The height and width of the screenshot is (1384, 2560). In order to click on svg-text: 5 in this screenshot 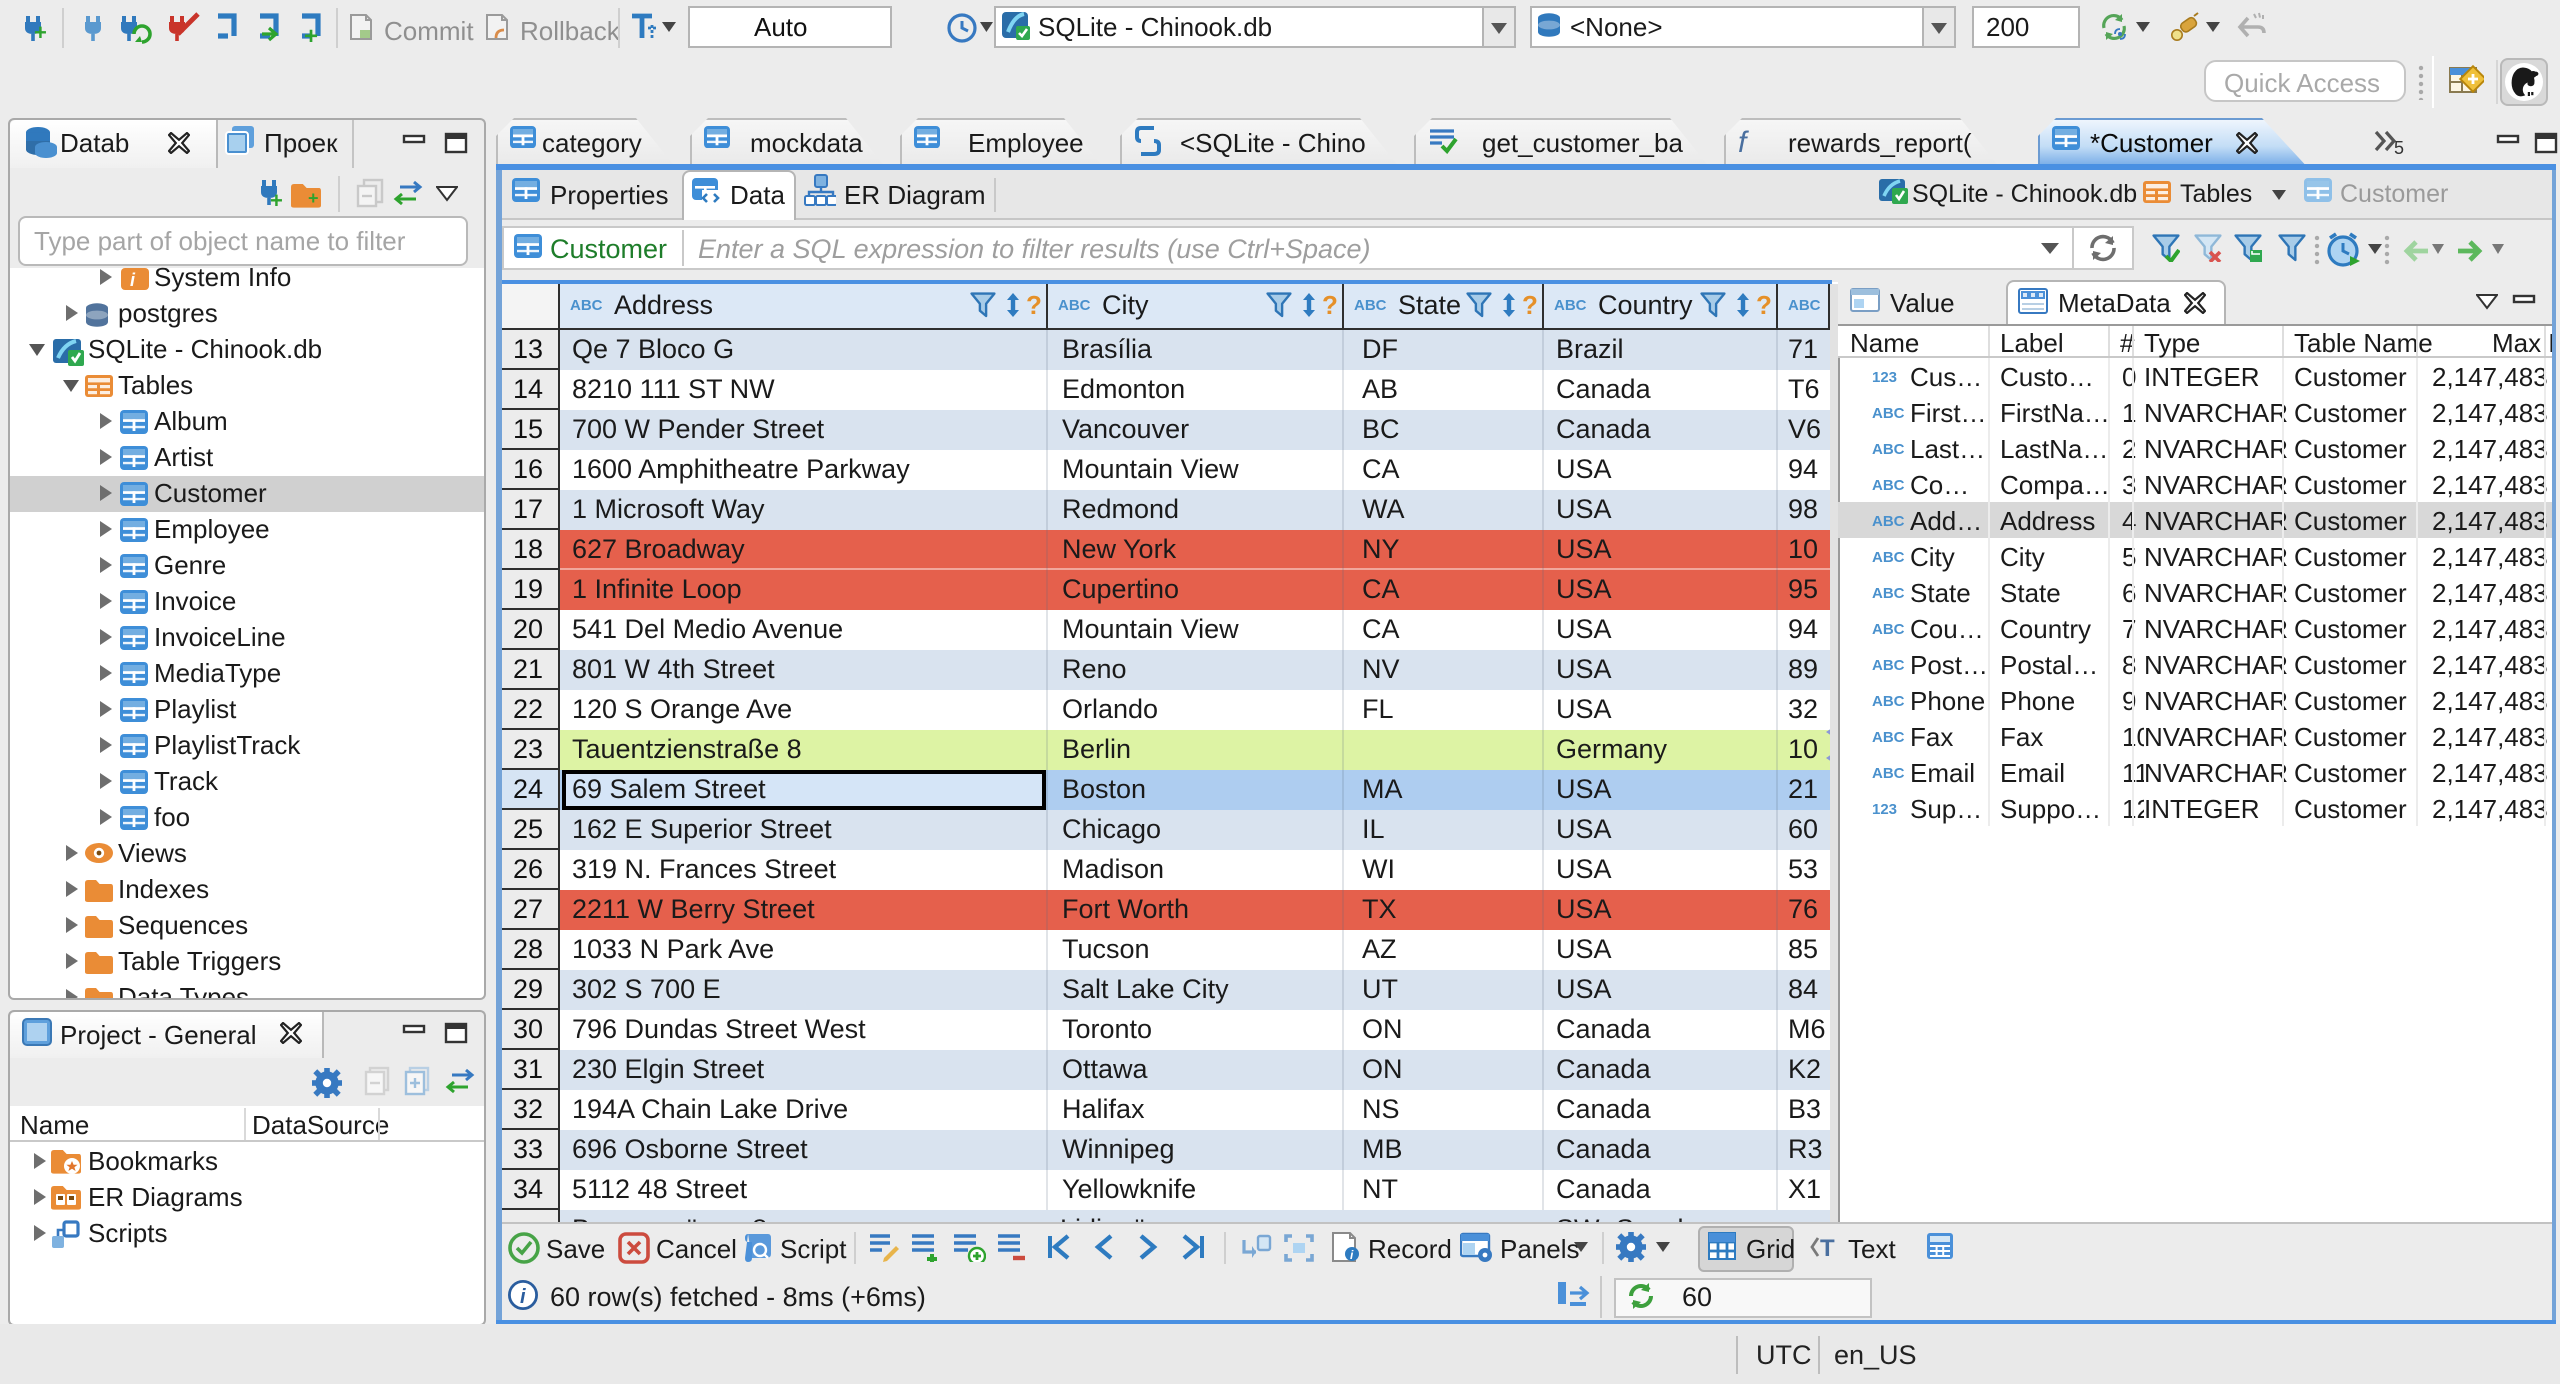, I will do `click(2399, 147)`.